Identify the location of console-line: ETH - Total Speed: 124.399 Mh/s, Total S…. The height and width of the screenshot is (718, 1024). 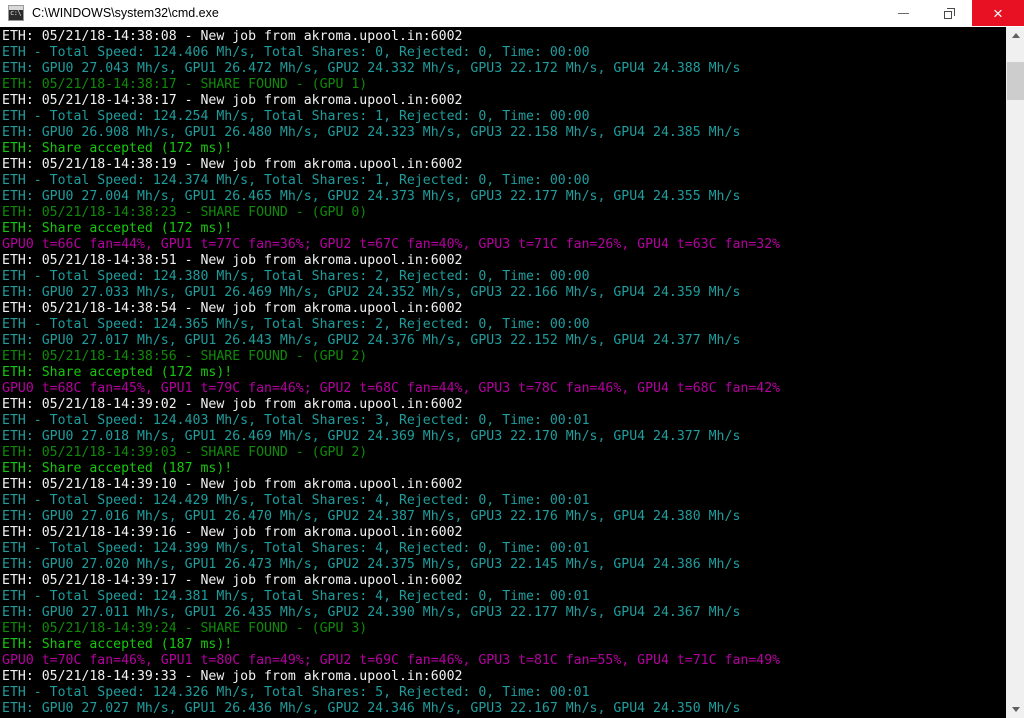
(296, 548).